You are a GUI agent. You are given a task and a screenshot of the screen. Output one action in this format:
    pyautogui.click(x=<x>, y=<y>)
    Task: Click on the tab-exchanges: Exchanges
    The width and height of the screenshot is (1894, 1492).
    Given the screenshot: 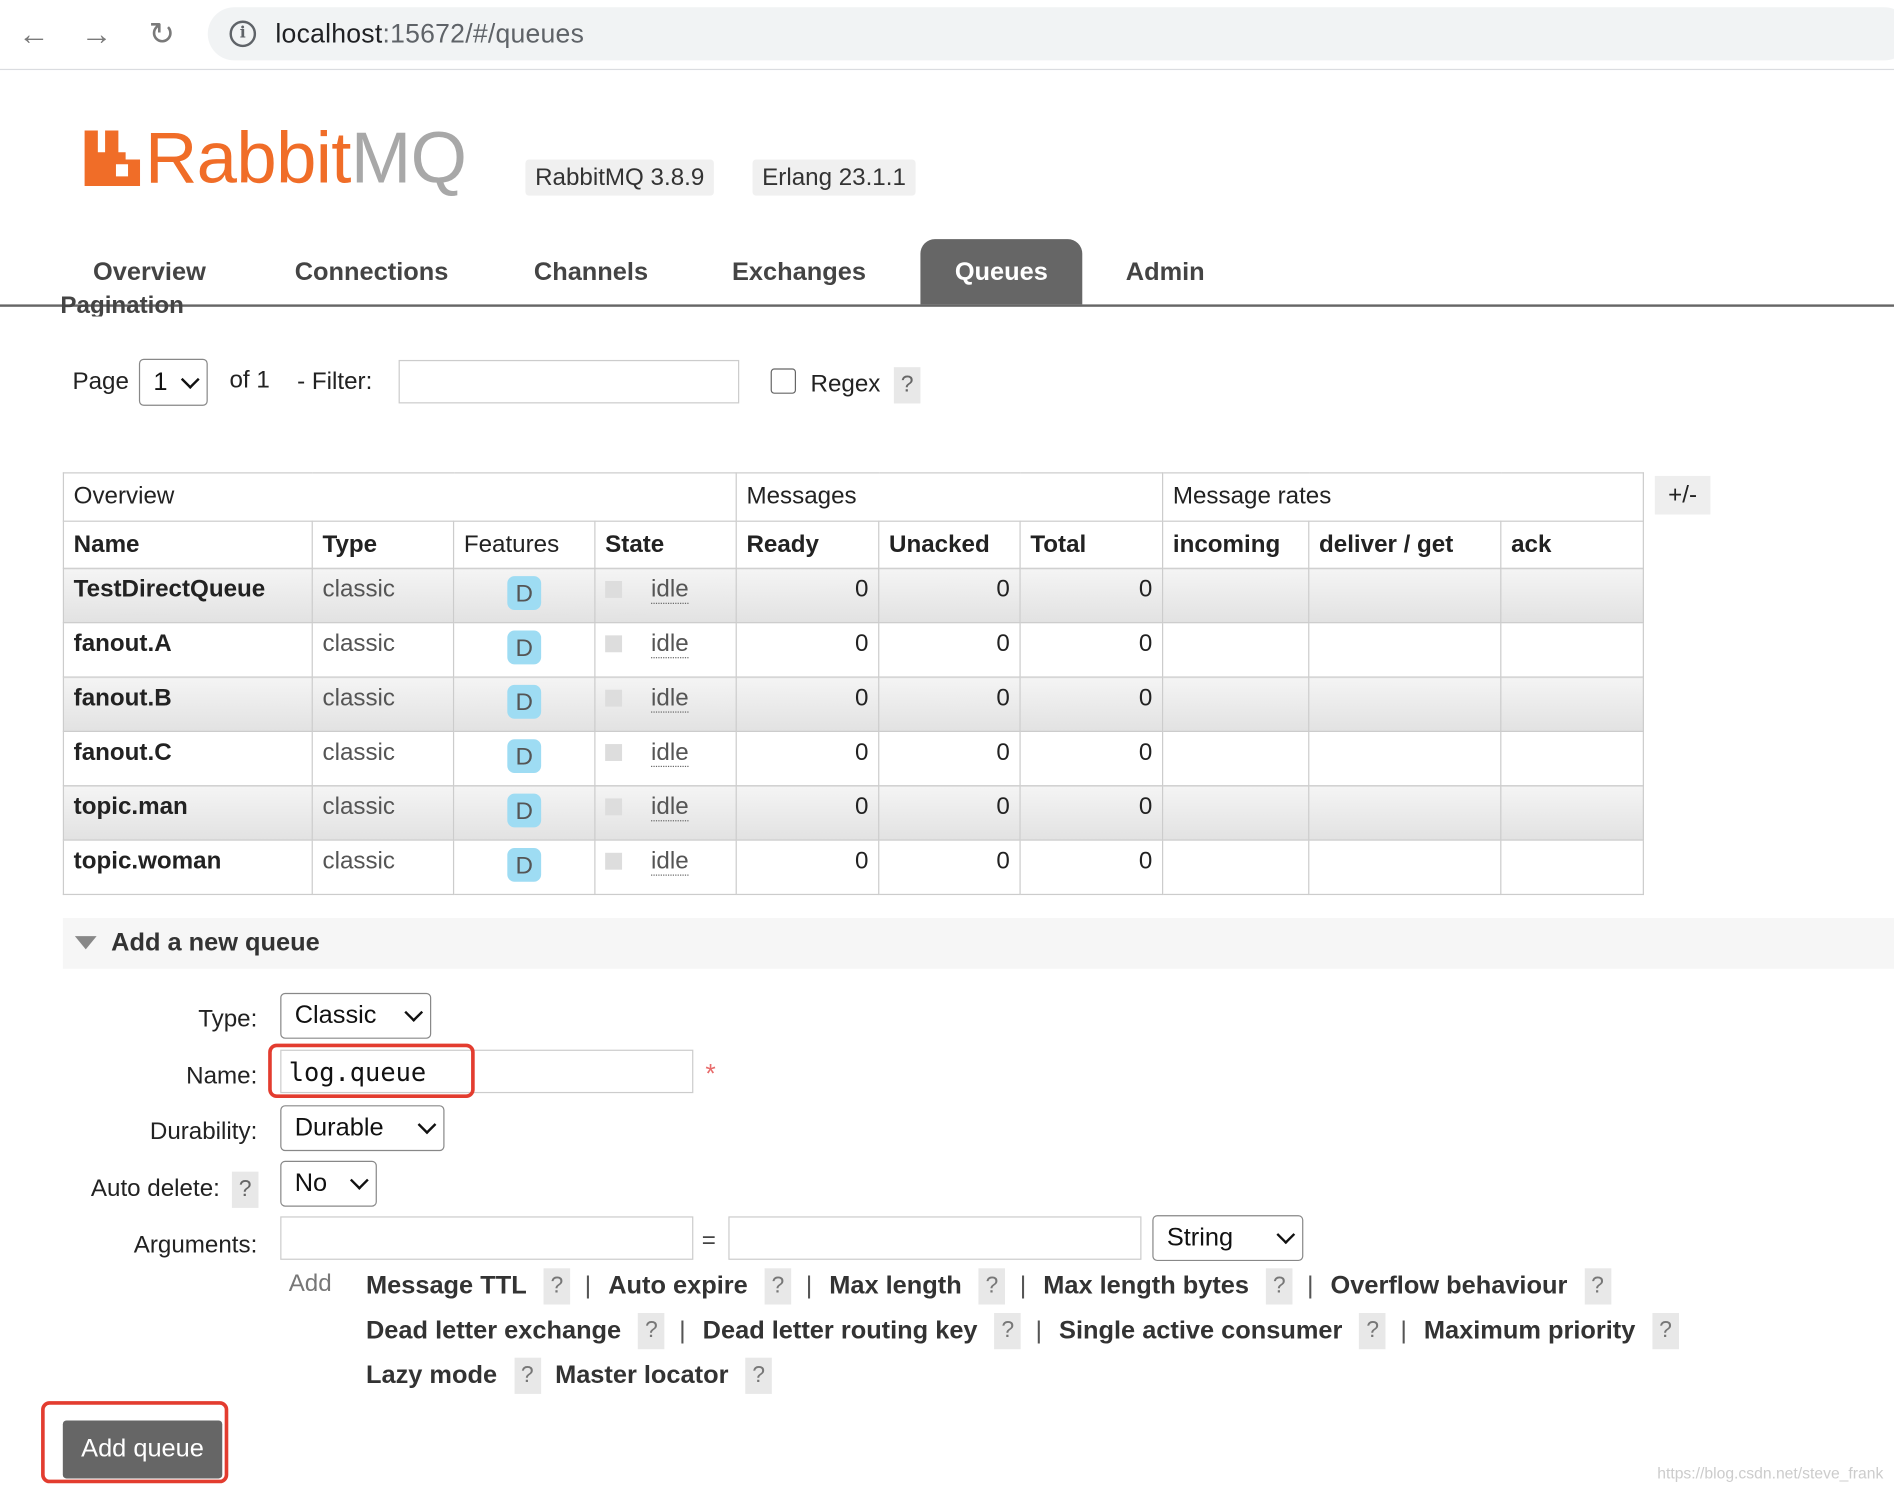 What is the action you would take?
    pyautogui.click(x=799, y=271)
    